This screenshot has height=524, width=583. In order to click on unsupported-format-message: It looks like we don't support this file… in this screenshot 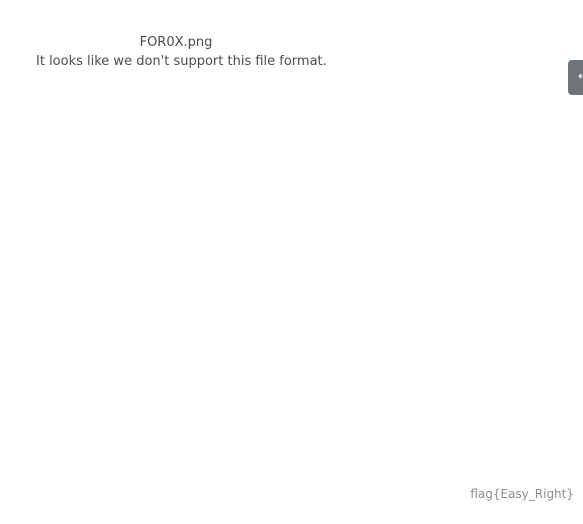, I will do `click(181, 61)`.